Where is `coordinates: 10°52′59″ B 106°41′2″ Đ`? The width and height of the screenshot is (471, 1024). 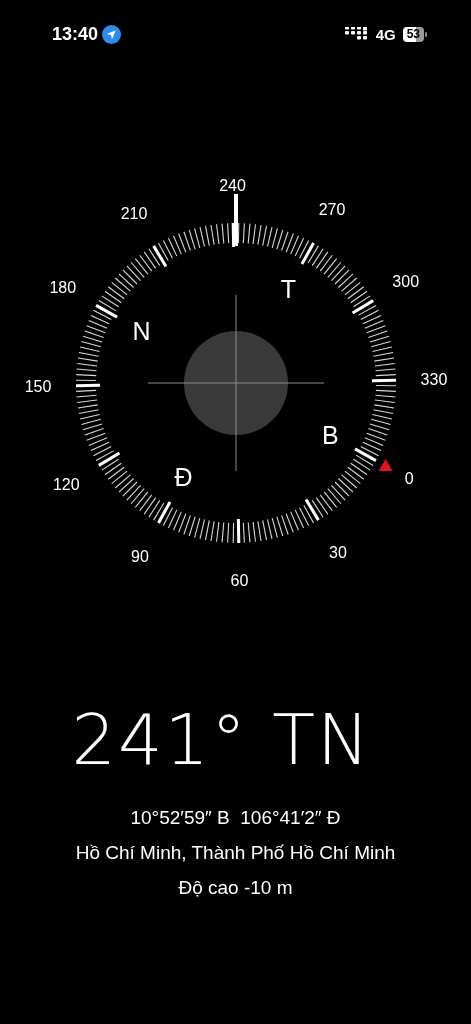 coordinates: 10°52′59″ B 106°41′2″ Đ is located at coordinates (235, 818).